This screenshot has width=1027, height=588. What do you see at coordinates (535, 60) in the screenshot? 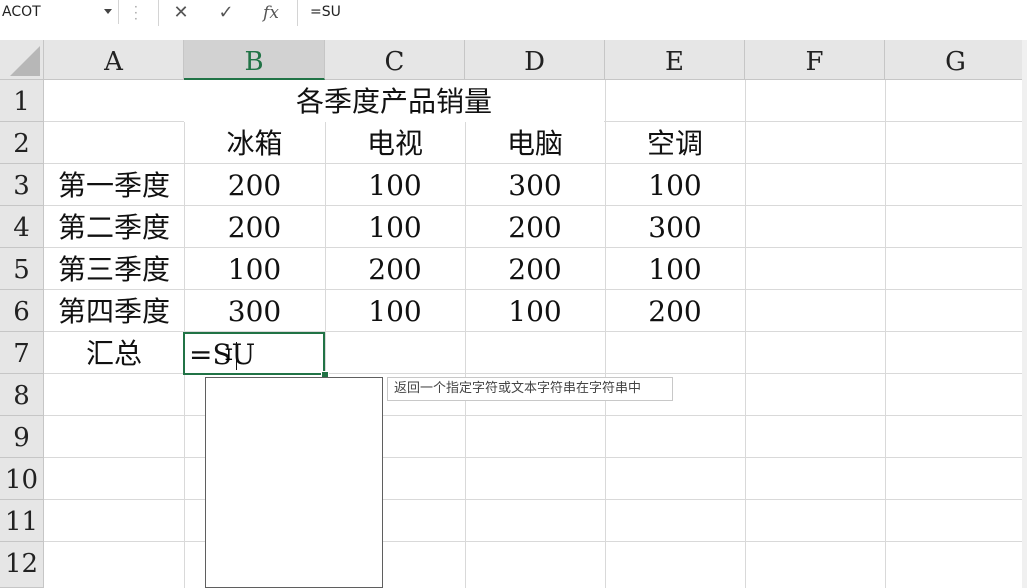
I see `column-header-d: D` at bounding box center [535, 60].